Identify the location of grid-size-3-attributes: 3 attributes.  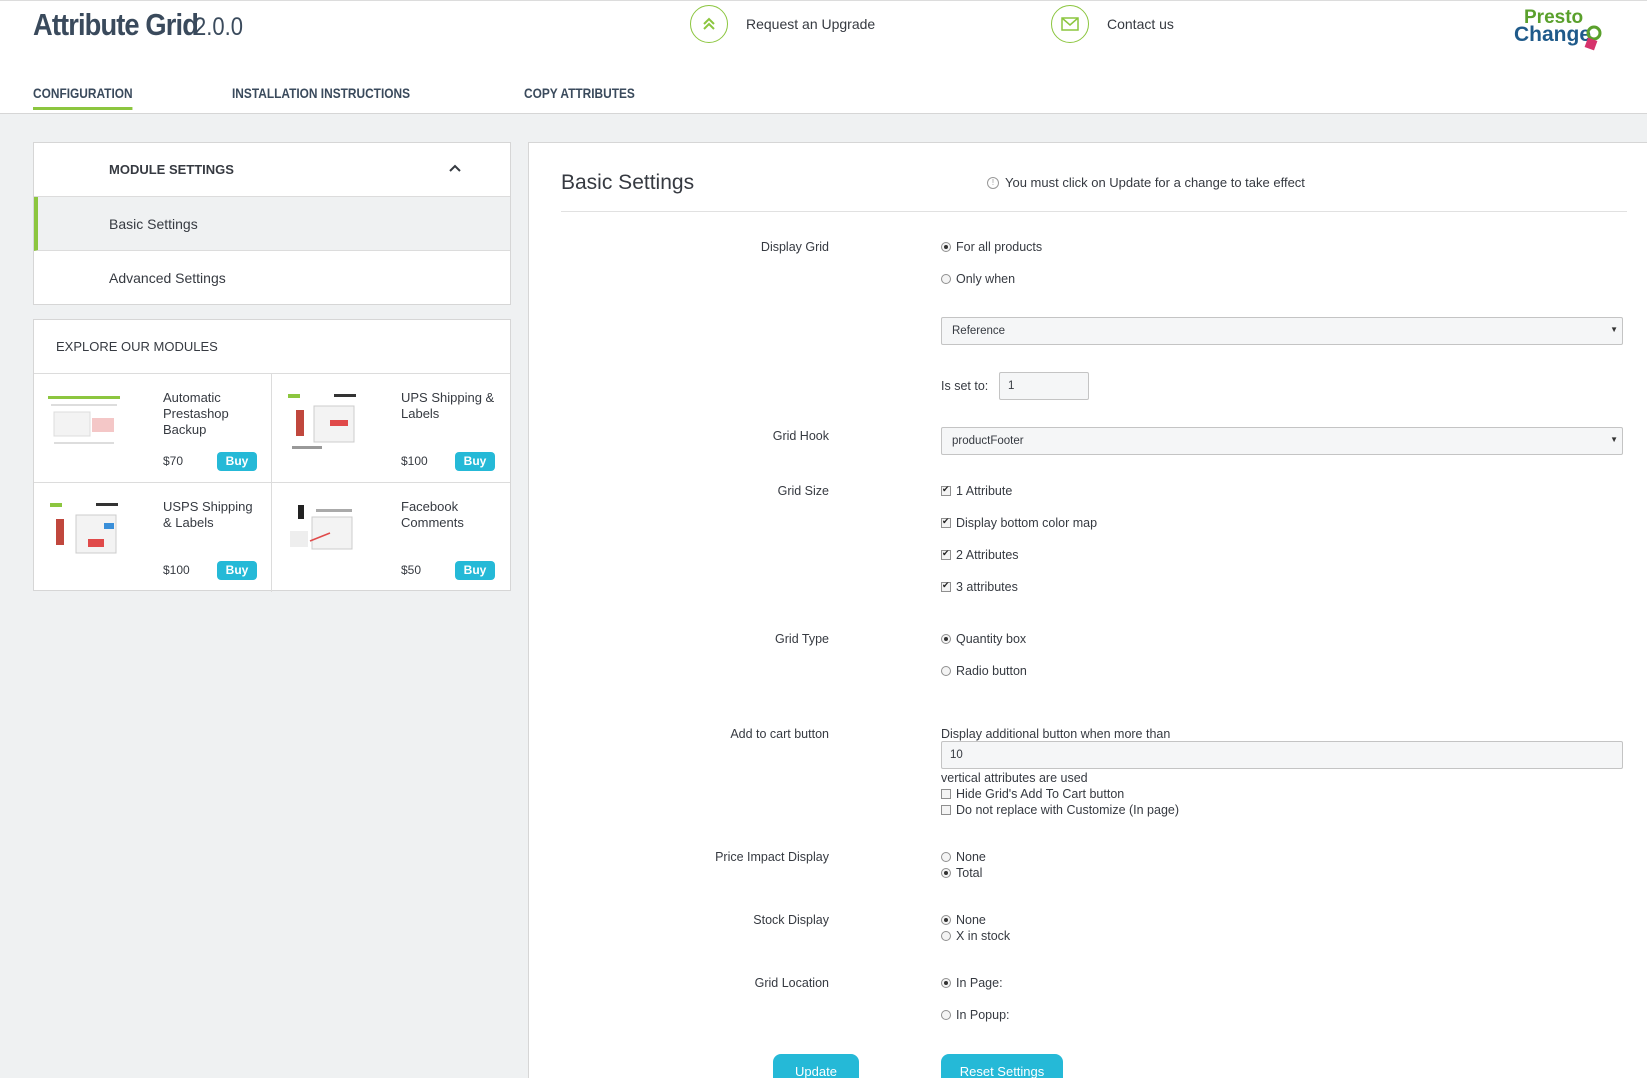
(979, 587).